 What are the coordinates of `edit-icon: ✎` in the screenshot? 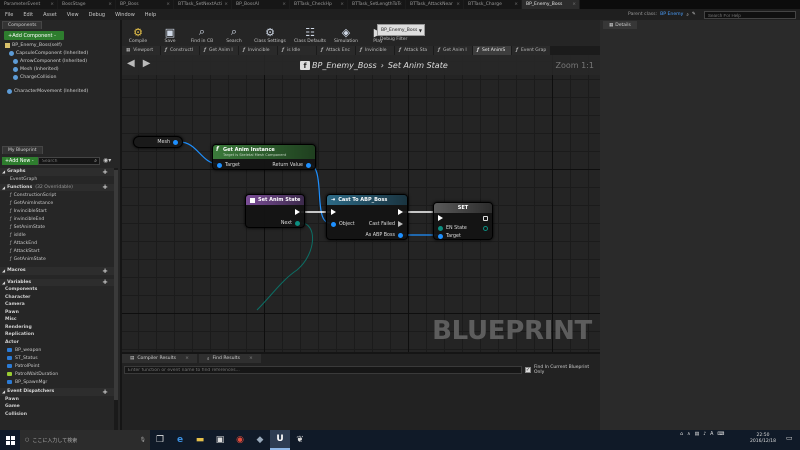 It's located at (694, 14).